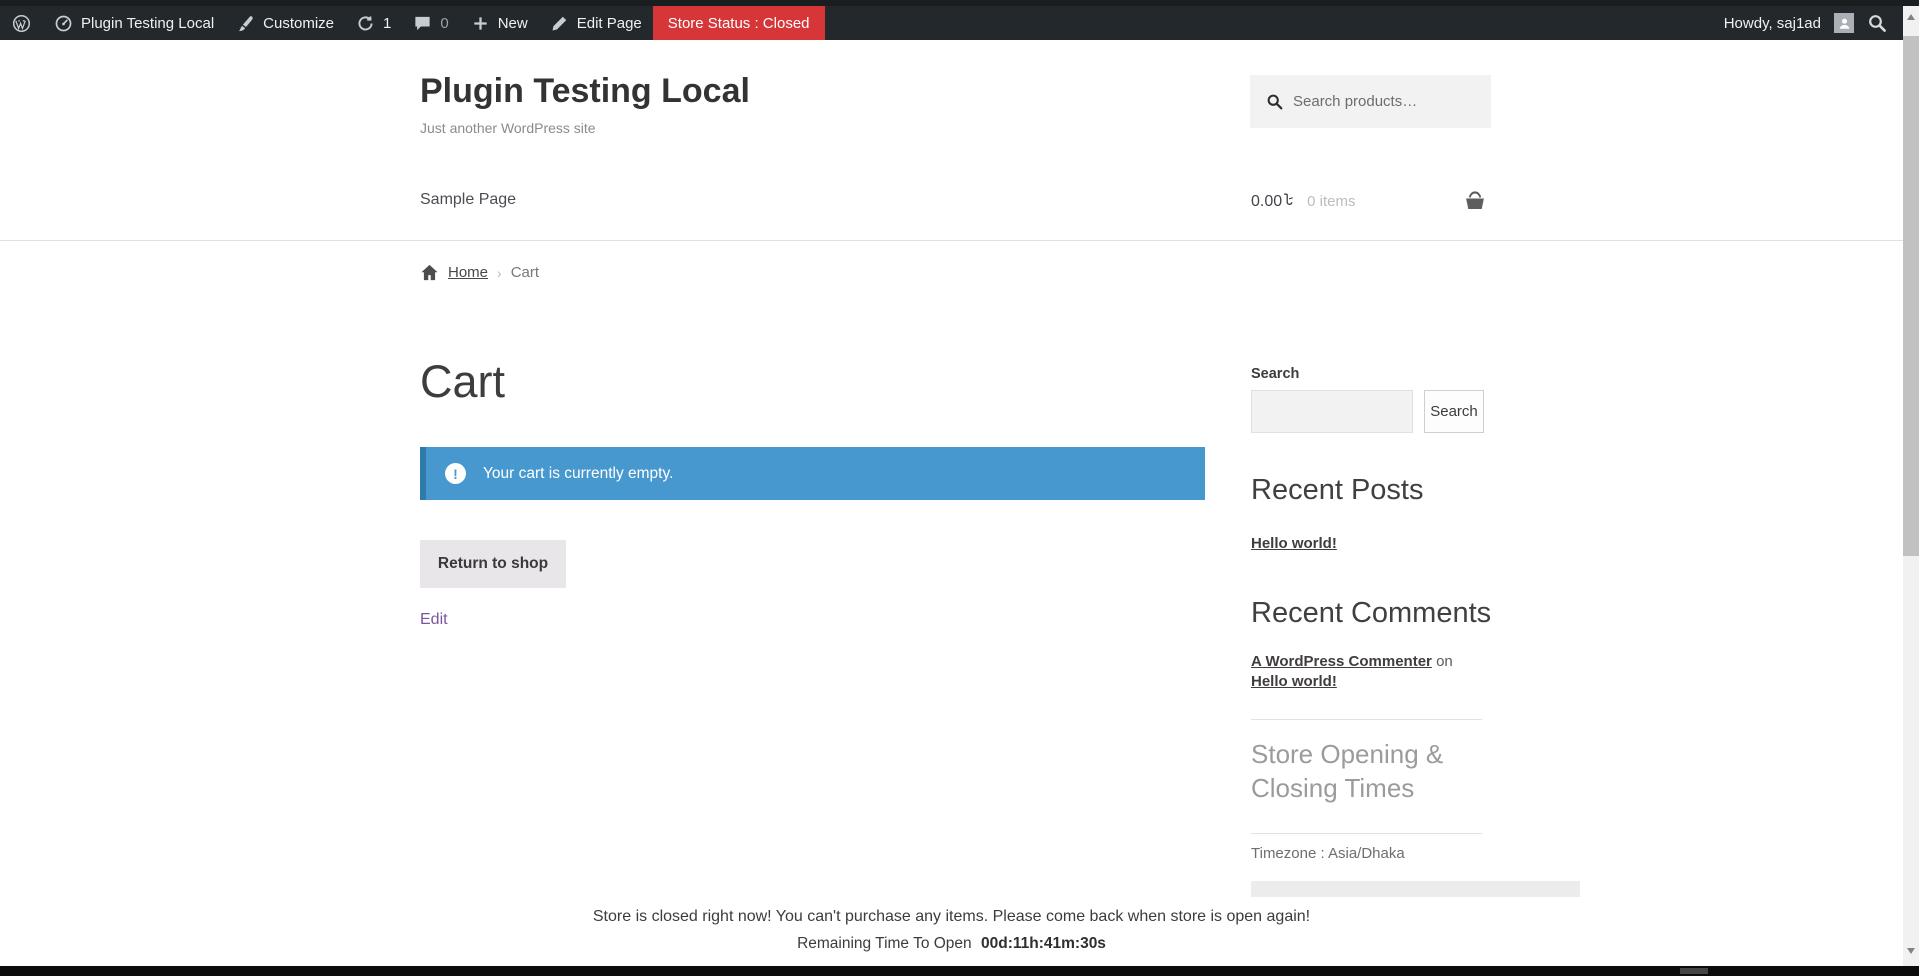 This screenshot has width=1919, height=976. What do you see at coordinates (455, 473) in the screenshot?
I see `info-icon: !` at bounding box center [455, 473].